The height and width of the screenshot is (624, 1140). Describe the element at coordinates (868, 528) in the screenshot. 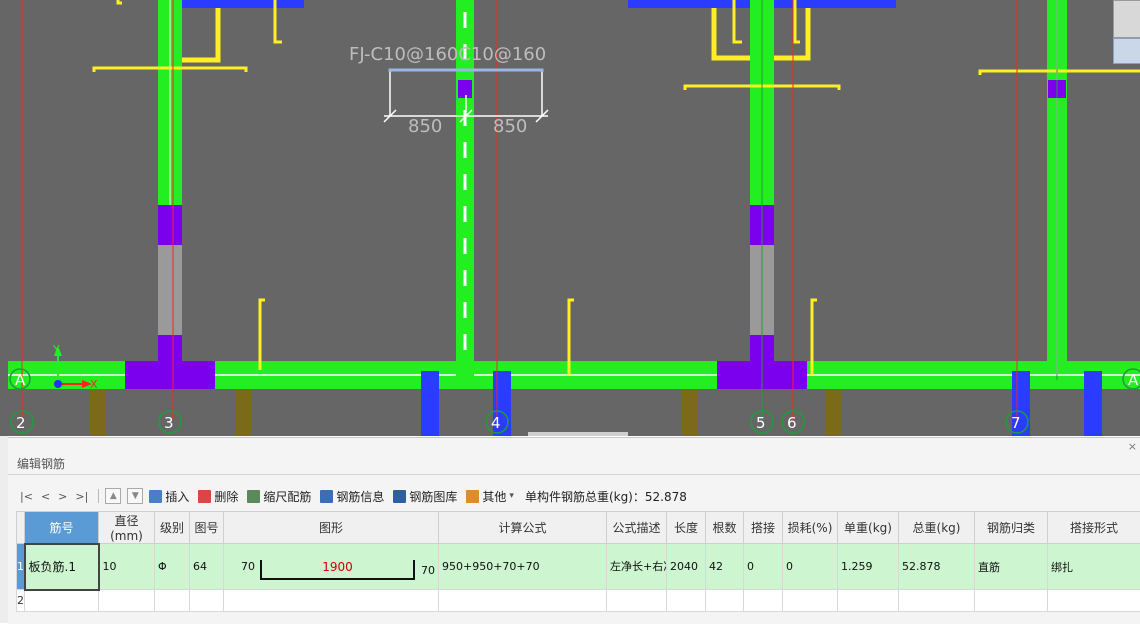

I see `column-header-unit-weight: 单重(kg)` at that location.